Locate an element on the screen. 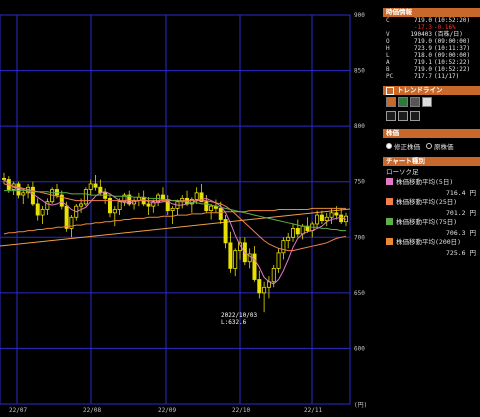  indicator-item: 株価移動平均(5日) 716.4 円 is located at coordinates (431, 186).